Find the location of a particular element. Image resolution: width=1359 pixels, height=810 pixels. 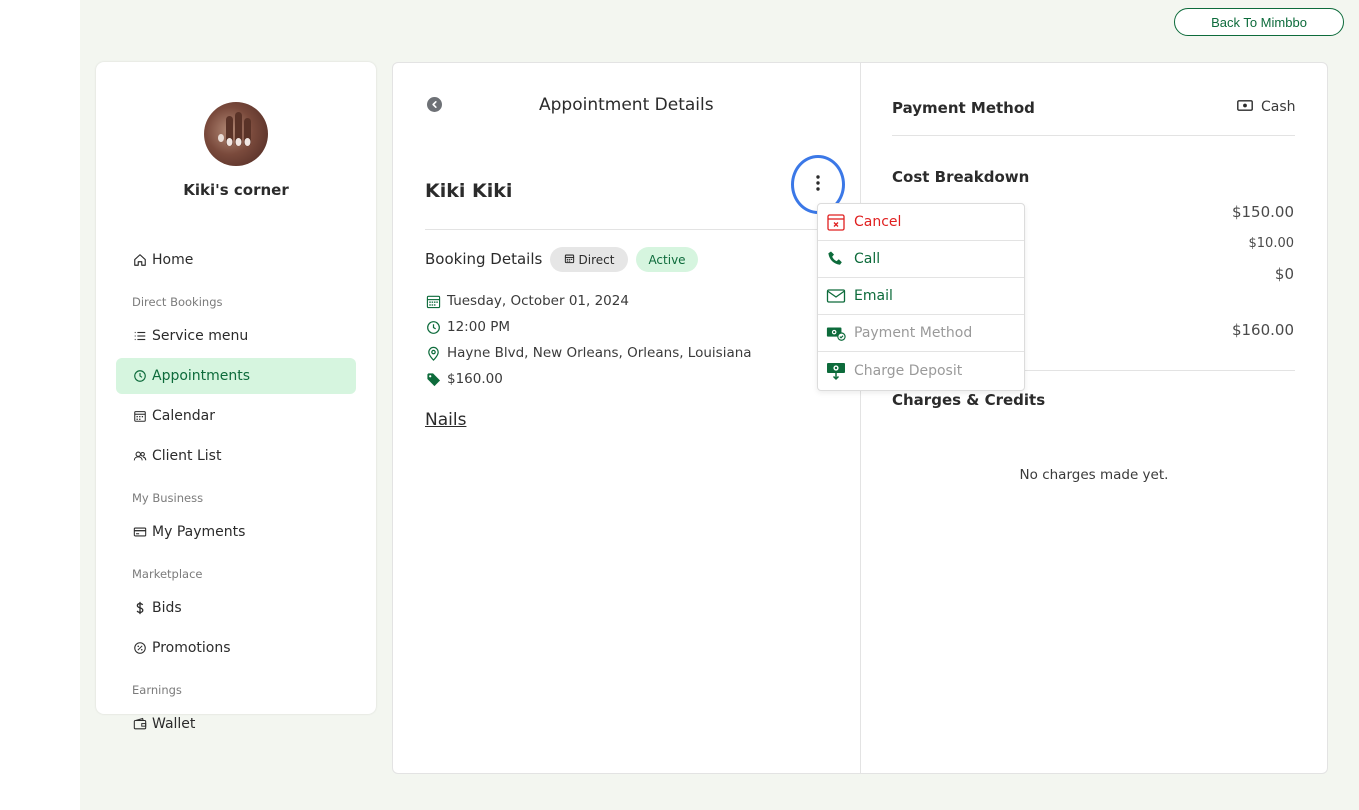

cost-total: $160.00 is located at coordinates (1262, 330).